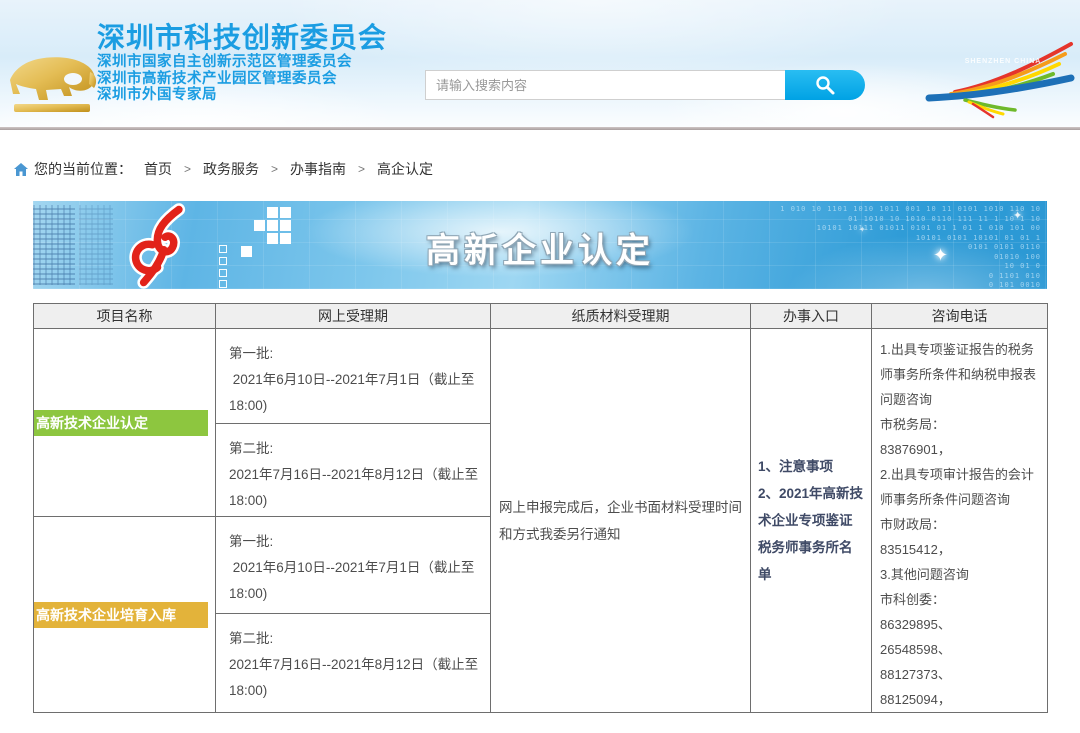  Describe the element at coordinates (353, 316) in the screenshot. I see `col-header-online-period: 网上受理期` at that location.